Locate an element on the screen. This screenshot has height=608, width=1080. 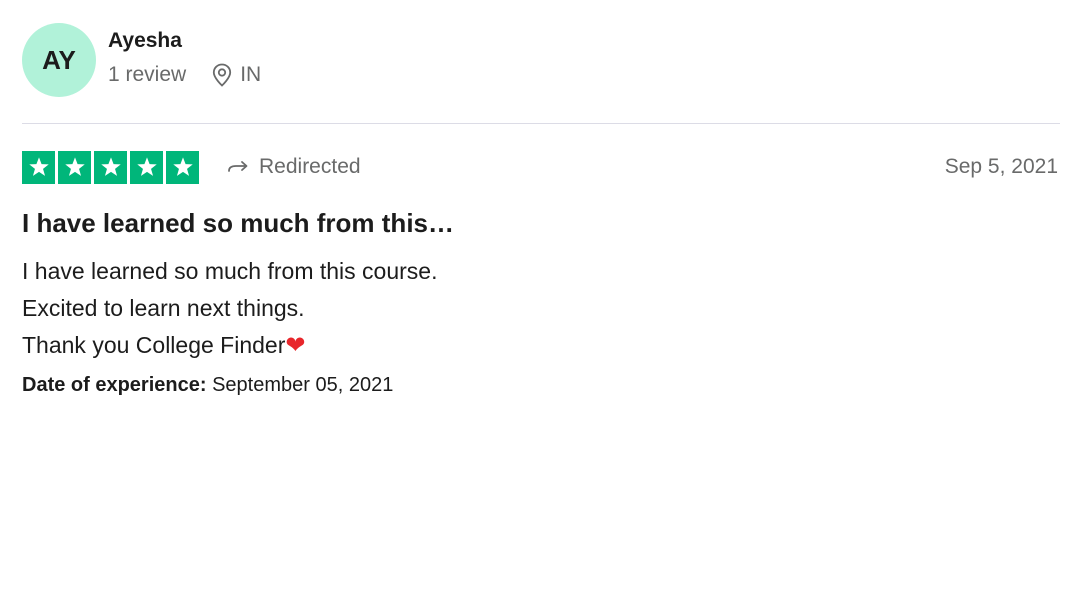
date-of-experience: Date of experience: September 05, 2021 is located at coordinates (541, 385).